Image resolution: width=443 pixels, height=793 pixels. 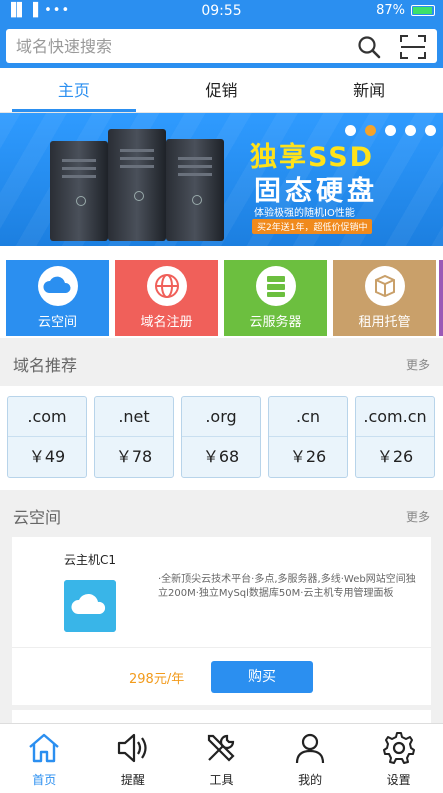 I want to click on server-icon, so click(x=276, y=286).